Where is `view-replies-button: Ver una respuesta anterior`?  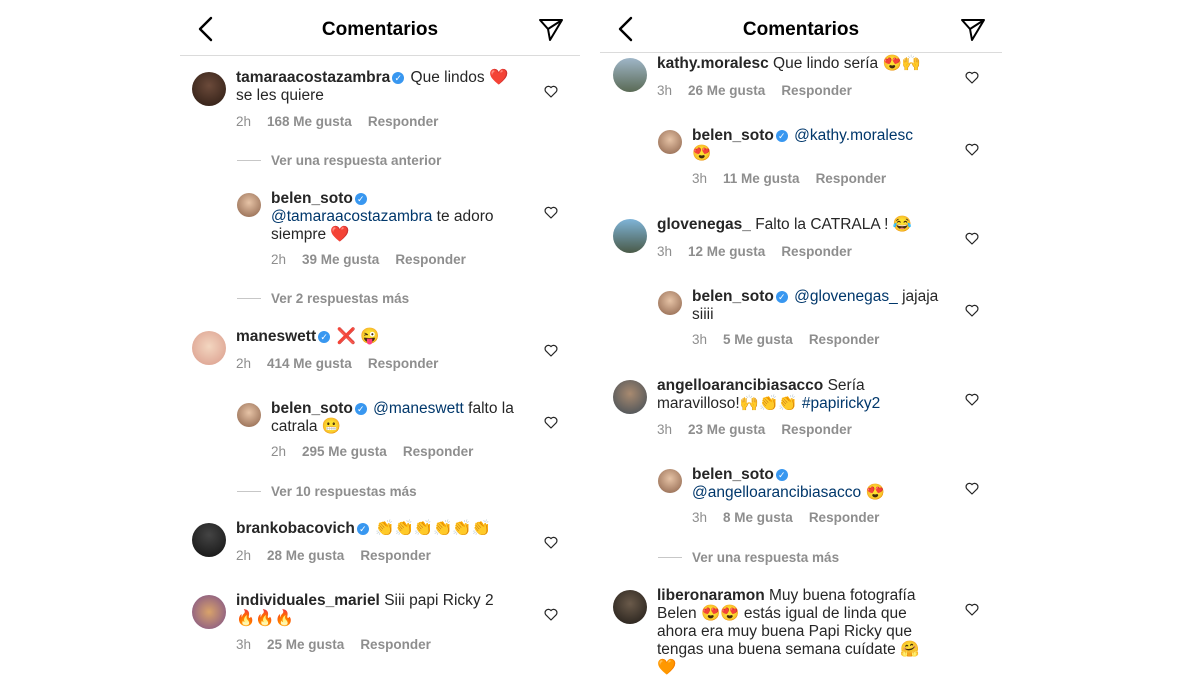
view-replies-button: Ver una respuesta anterior is located at coordinates (339, 160).